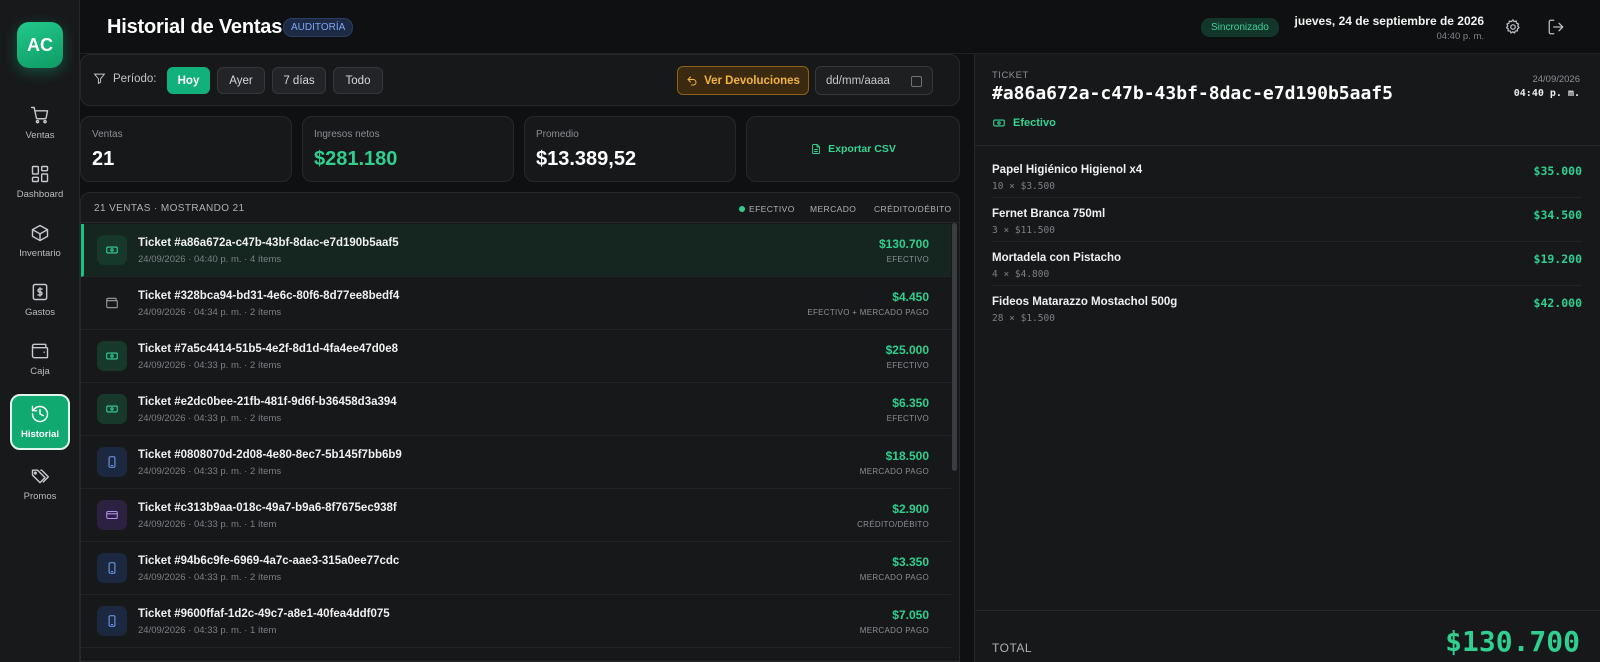  Describe the element at coordinates (112, 515) in the screenshot. I see `credit-card-icon` at that location.